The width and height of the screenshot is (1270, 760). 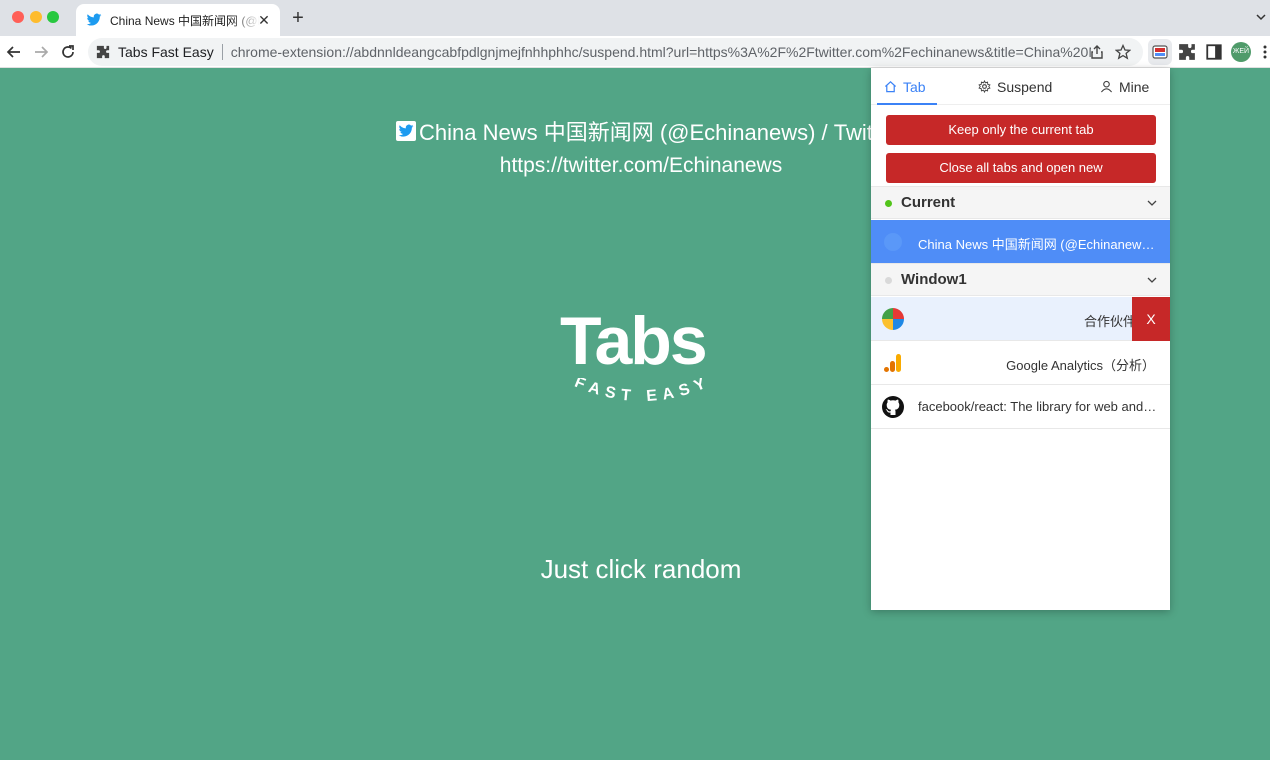 I want to click on tab-close-icon: ✕, so click(x=264, y=20).